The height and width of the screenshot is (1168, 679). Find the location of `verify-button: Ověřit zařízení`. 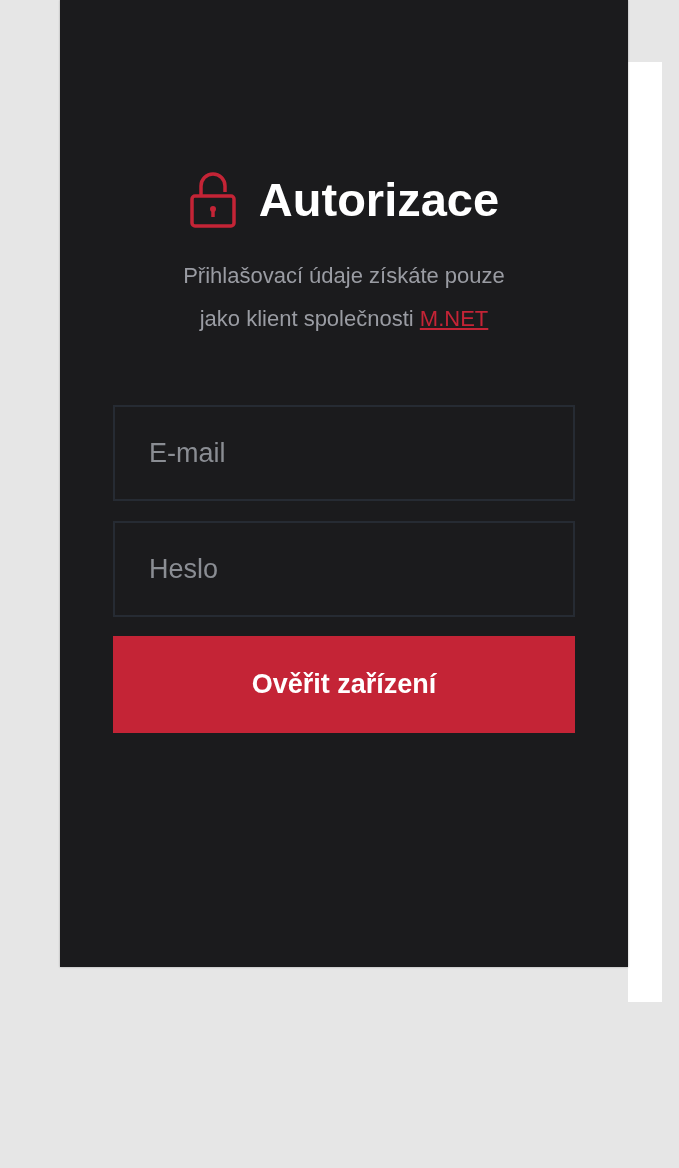

verify-button: Ověřit zařízení is located at coordinates (344, 684).